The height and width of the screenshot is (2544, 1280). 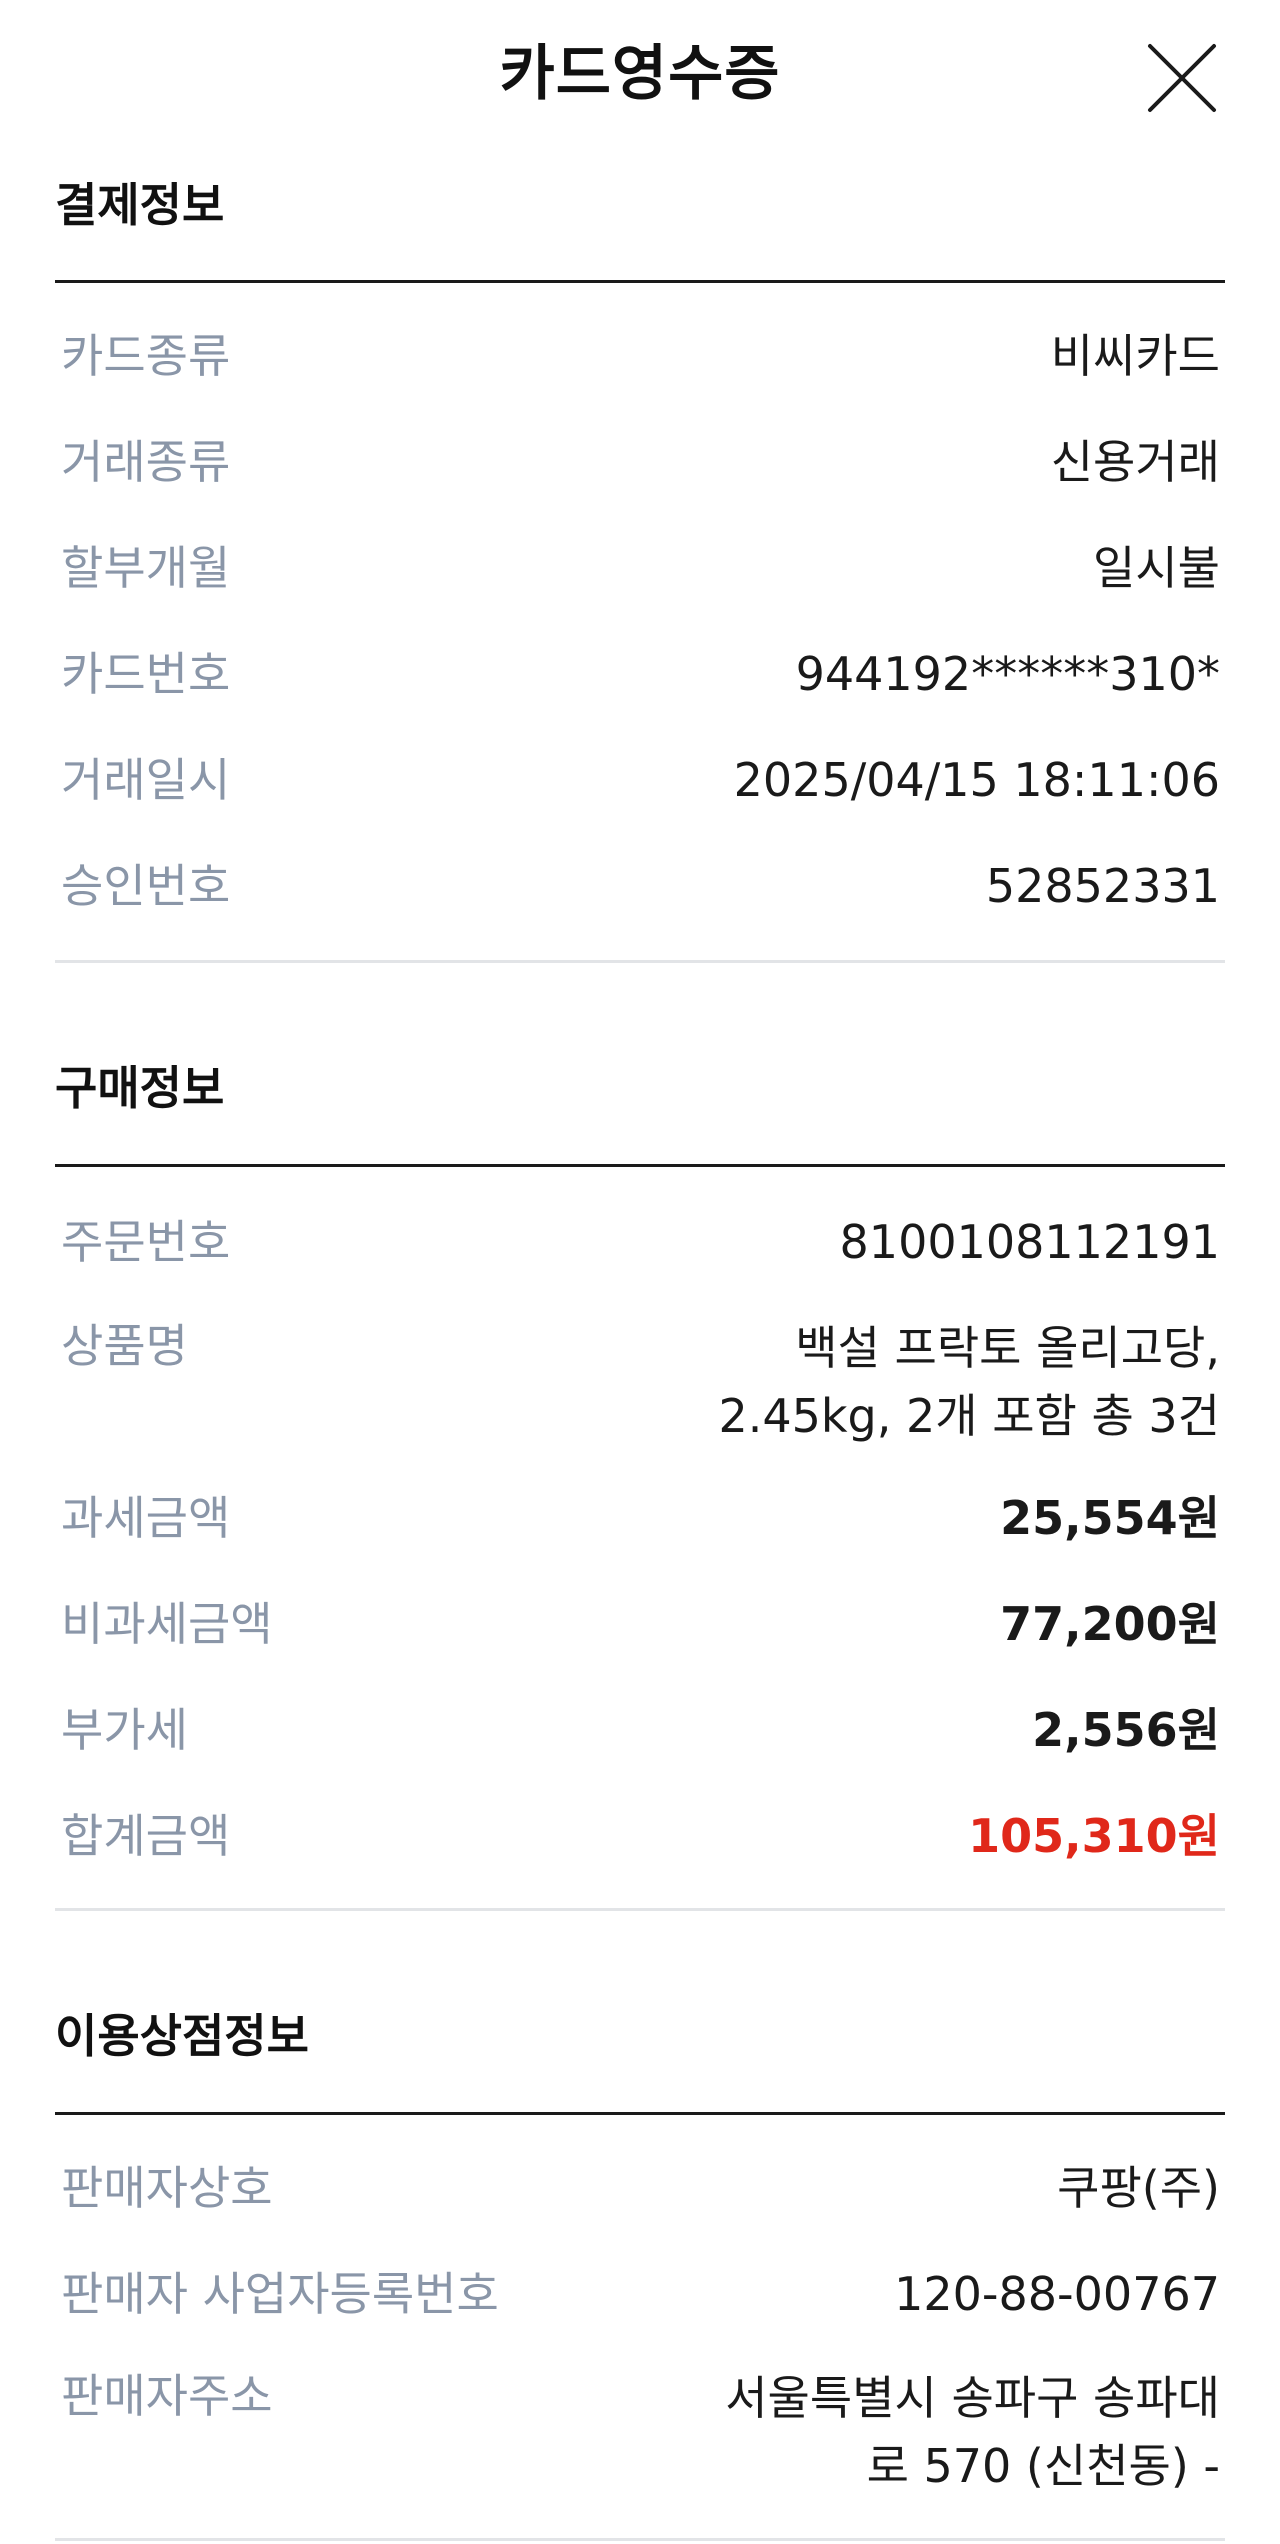 I want to click on close-button, so click(x=1182, y=78).